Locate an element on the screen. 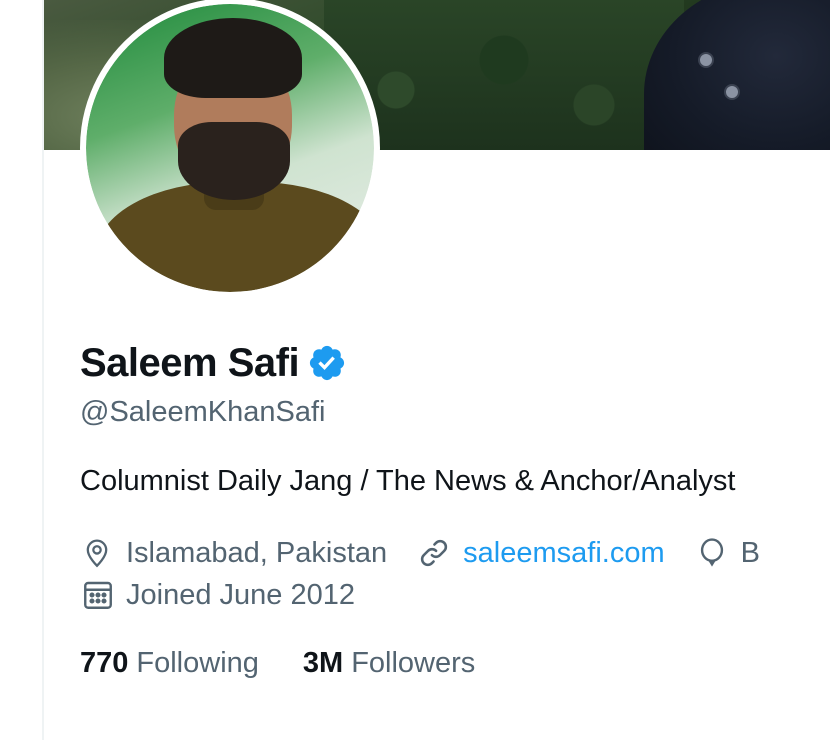 Image resolution: width=830 pixels, height=740 pixels. profile-display-name: Saleem Safi is located at coordinates (190, 363).